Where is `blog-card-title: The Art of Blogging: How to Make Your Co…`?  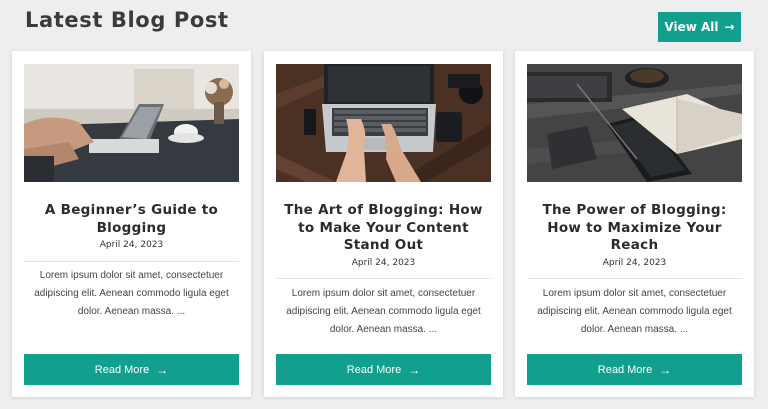 blog-card-title: The Art of Blogging: How to Make Your Co… is located at coordinates (383, 228).